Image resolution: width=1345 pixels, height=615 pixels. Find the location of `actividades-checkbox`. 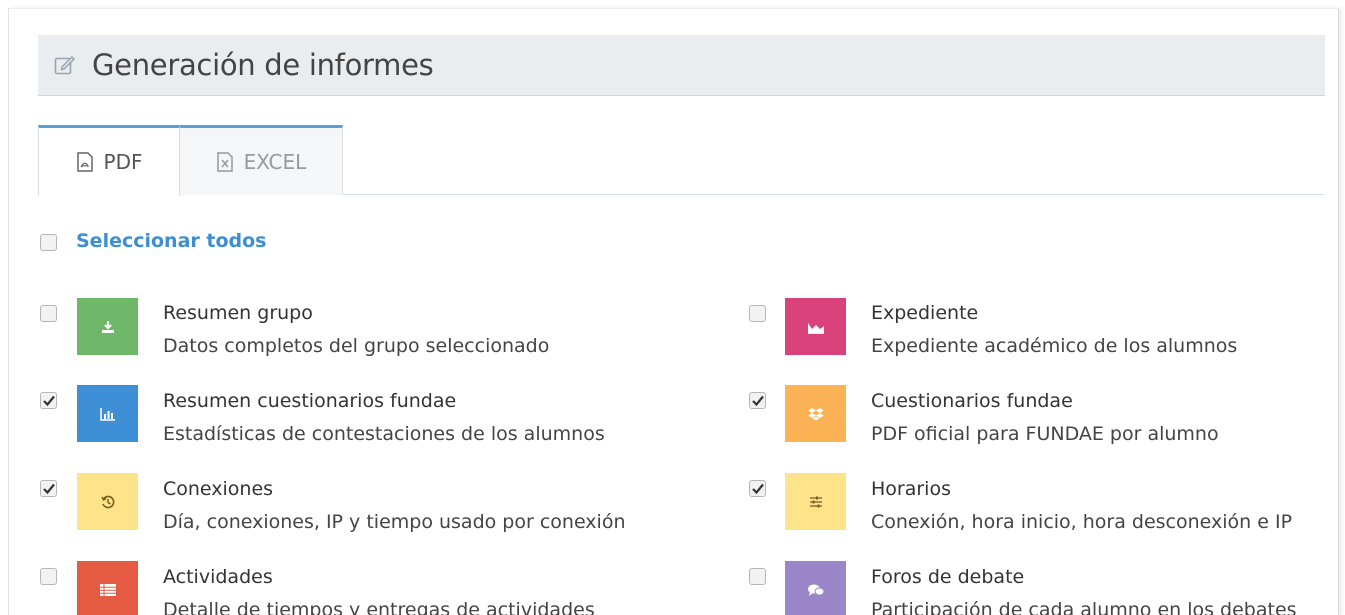

actividades-checkbox is located at coordinates (48, 576).